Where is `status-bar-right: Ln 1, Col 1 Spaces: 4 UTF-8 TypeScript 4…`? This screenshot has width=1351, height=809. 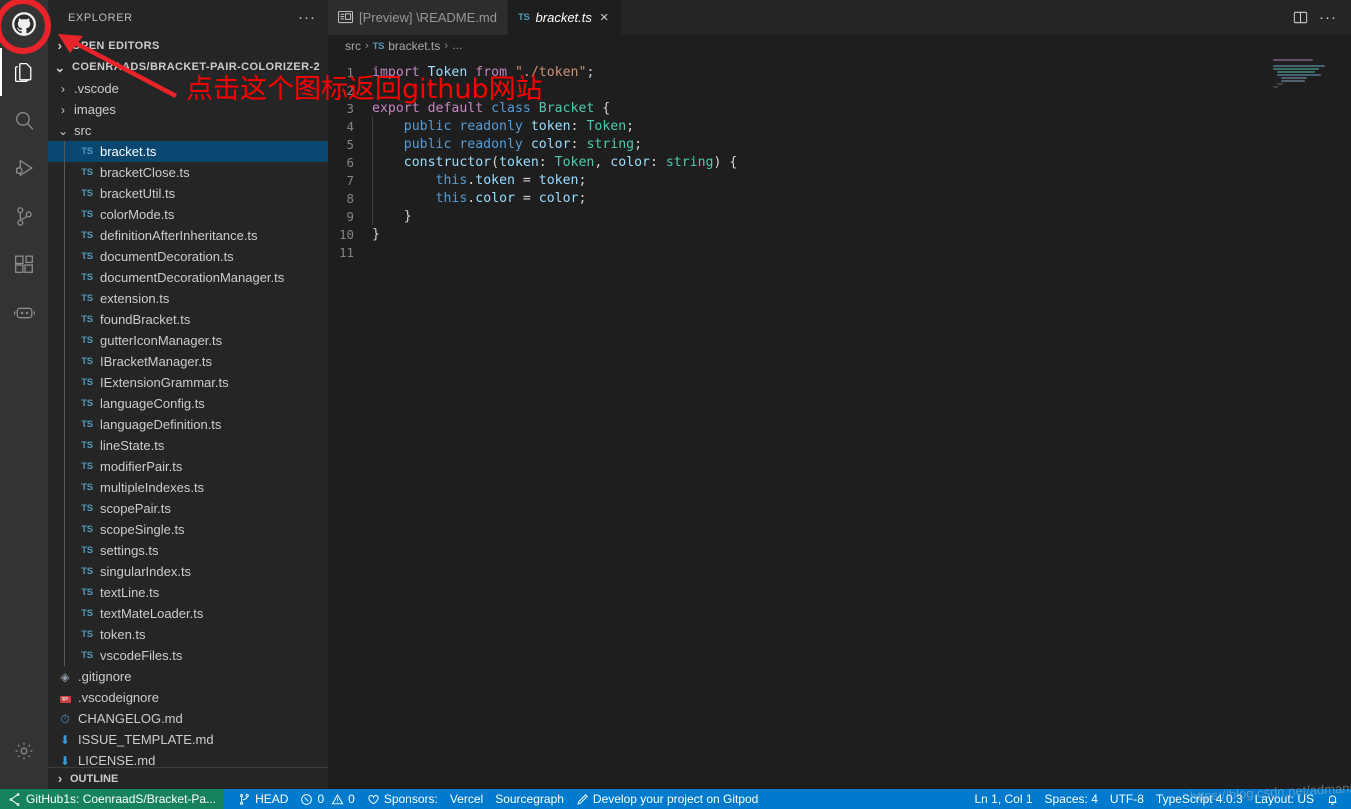 status-bar-right: Ln 1, Col 1 Spaces: 4 UTF-8 TypeScript 4… is located at coordinates (1159, 799).